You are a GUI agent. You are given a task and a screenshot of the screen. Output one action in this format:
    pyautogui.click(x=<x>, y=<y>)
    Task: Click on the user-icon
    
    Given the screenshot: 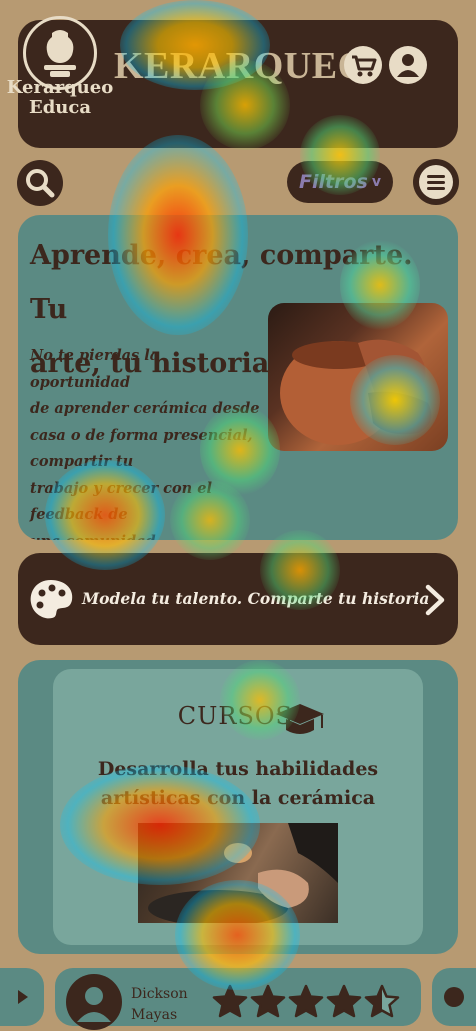 What is the action you would take?
    pyautogui.click(x=408, y=65)
    